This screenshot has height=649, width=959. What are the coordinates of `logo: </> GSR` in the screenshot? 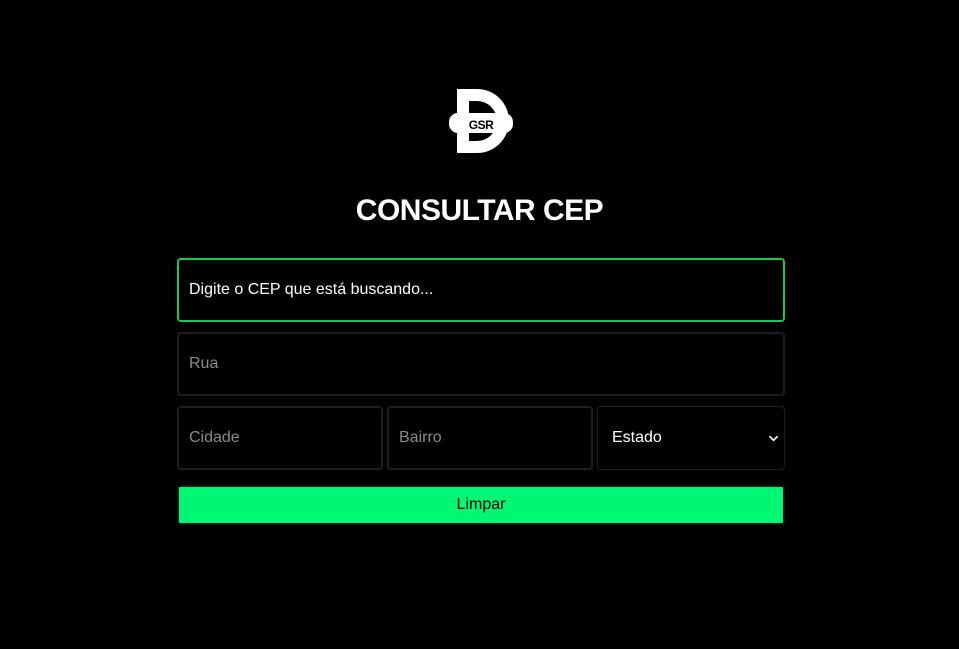 It's located at (481, 121).